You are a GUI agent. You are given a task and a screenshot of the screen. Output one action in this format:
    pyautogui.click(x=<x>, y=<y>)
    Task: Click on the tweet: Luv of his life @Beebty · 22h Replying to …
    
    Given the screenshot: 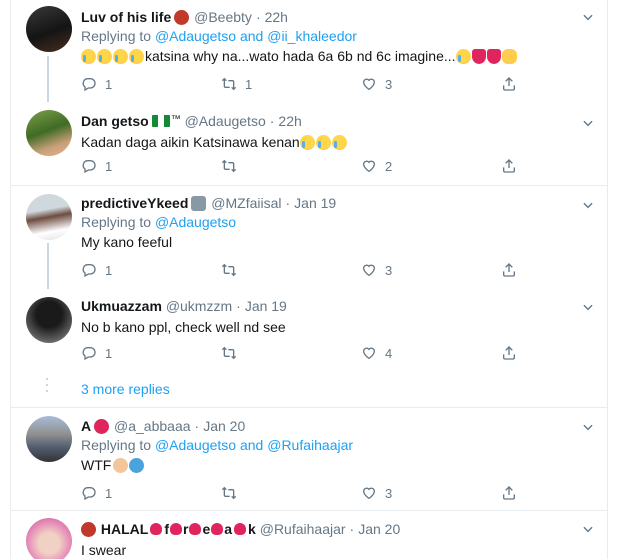 What is the action you would take?
    pyautogui.click(x=337, y=37)
    